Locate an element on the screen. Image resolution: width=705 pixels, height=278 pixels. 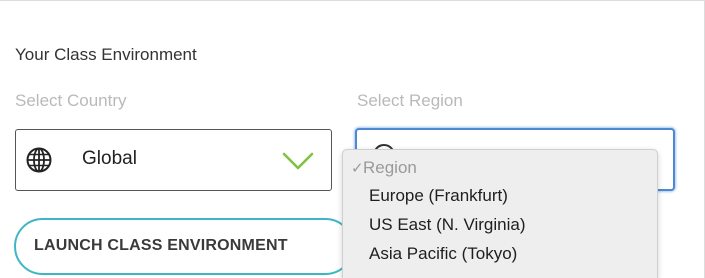
country-select: Global is located at coordinates (173, 160).